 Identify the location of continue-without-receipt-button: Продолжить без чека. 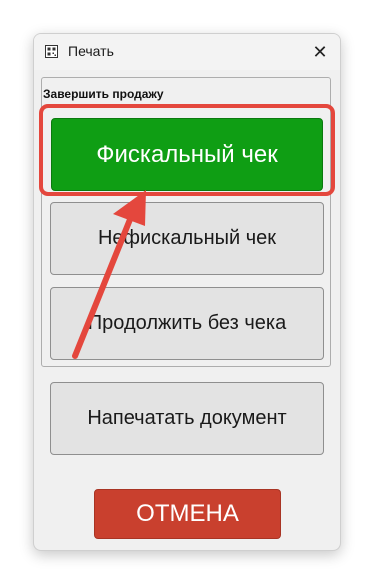
(187, 323).